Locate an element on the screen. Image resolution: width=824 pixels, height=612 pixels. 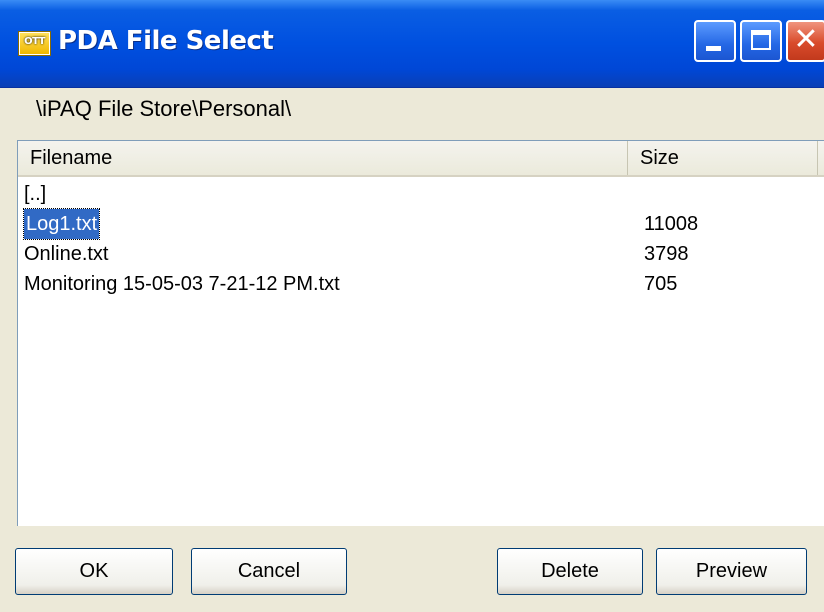
maximize-button is located at coordinates (761, 41).